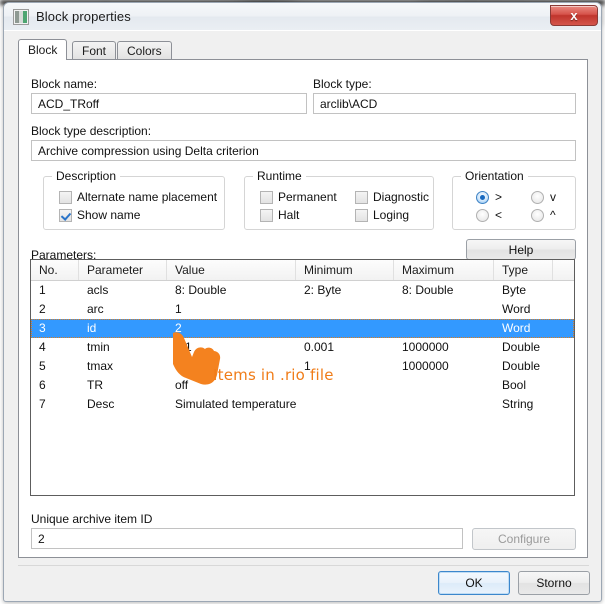 Image resolution: width=605 pixels, height=604 pixels. I want to click on column-header-minimum: Minimum, so click(345, 270).